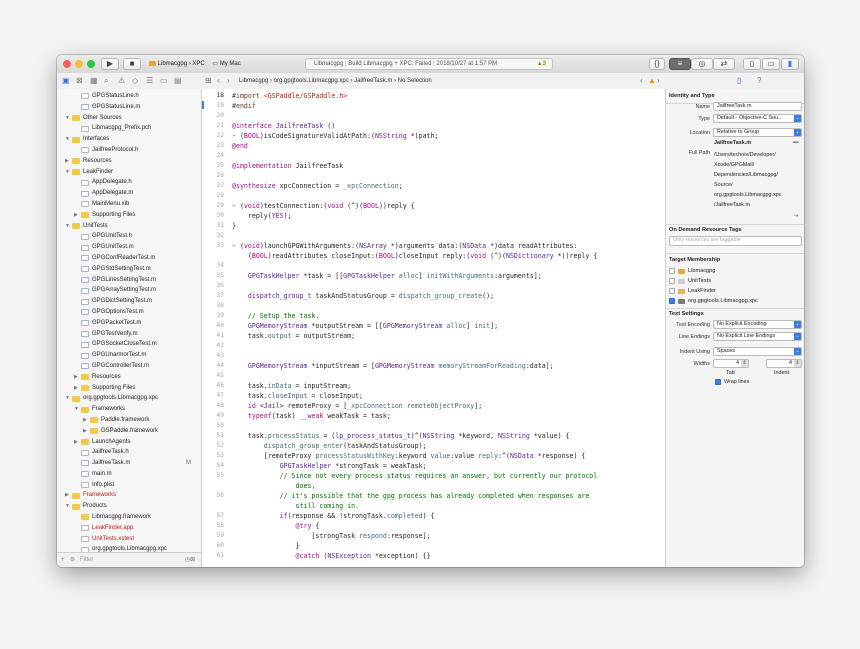 This screenshot has height=649, width=860. I want to click on navigator-item: AppDelegate.h, so click(129, 182).